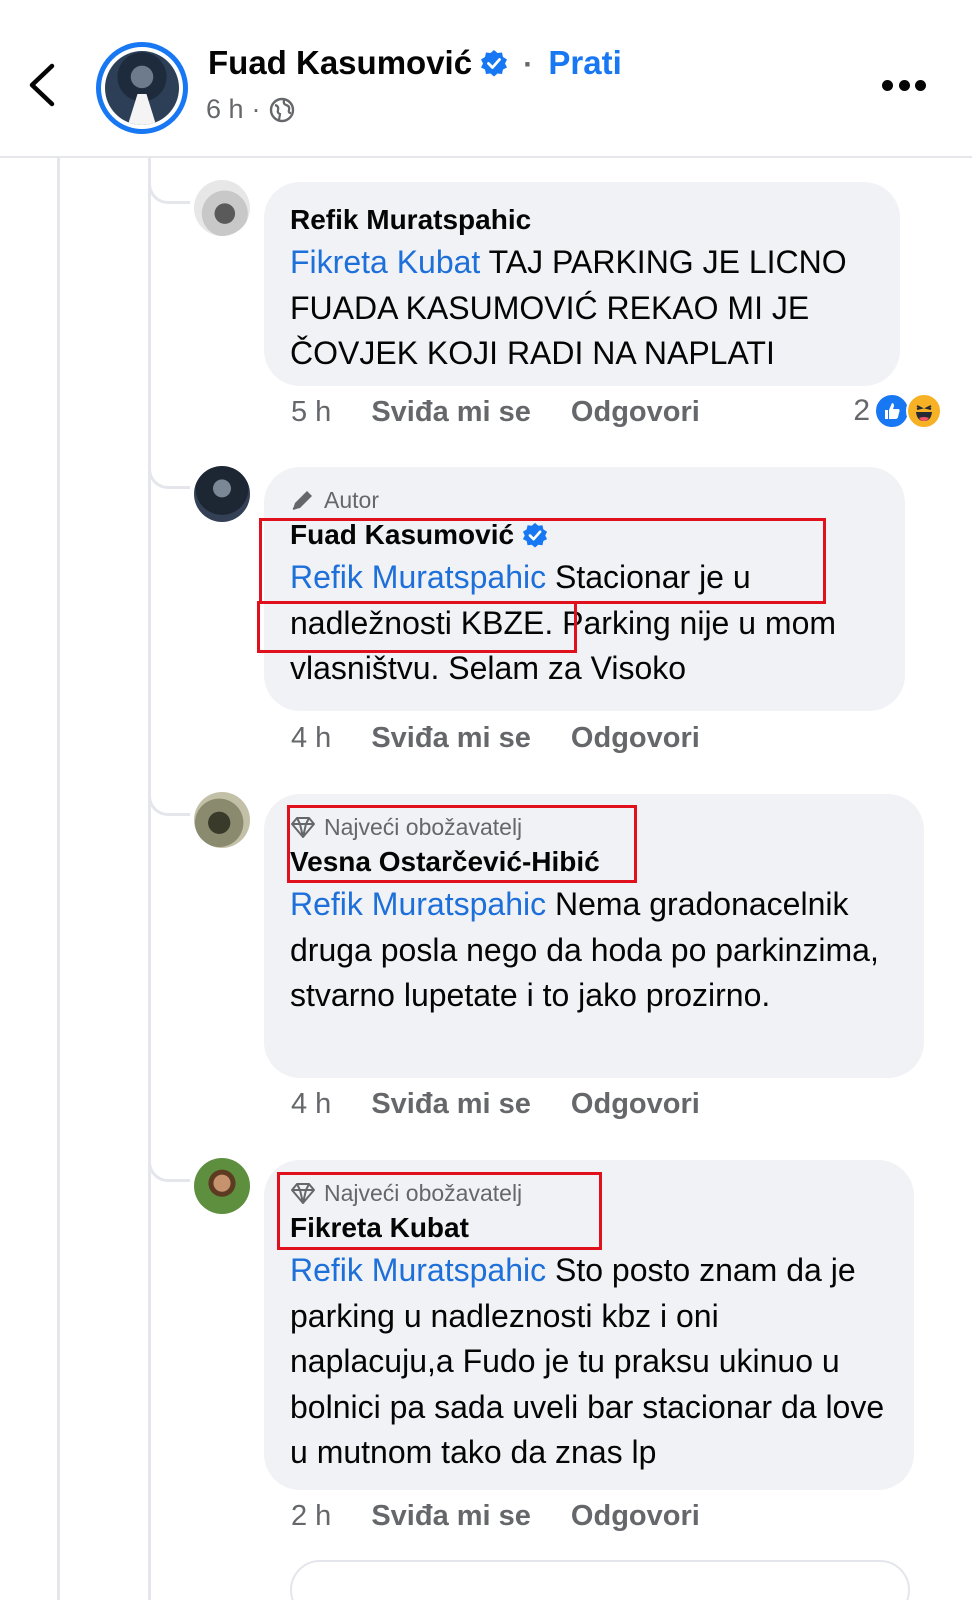 This screenshot has height=1600, width=972. What do you see at coordinates (311, 412) in the screenshot?
I see `comment-time: 5 h` at bounding box center [311, 412].